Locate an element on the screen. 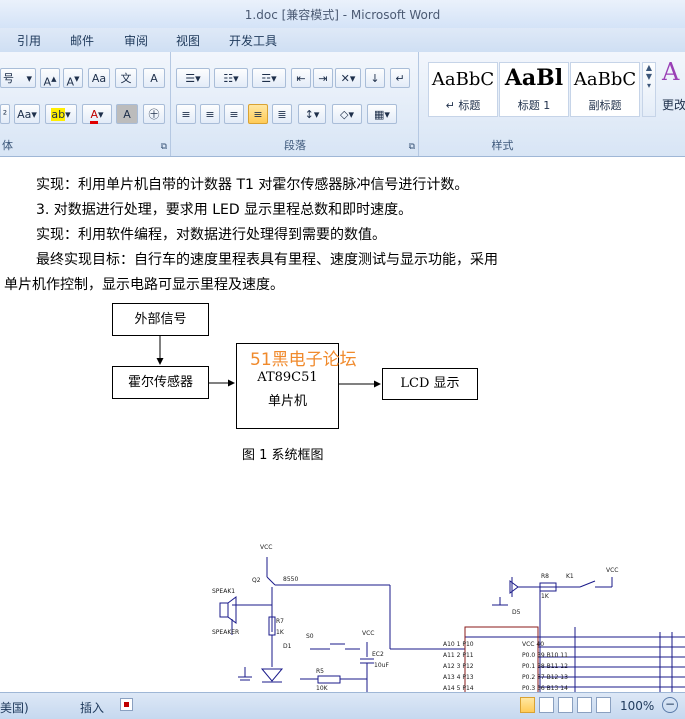  outline-view-icon is located at coordinates (584, 705).